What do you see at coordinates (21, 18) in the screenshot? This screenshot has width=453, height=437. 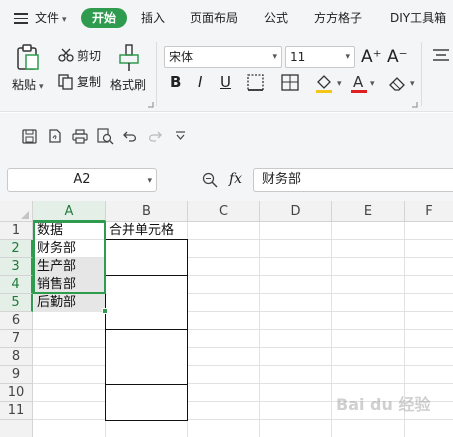 I see `hamburger-icon` at bounding box center [21, 18].